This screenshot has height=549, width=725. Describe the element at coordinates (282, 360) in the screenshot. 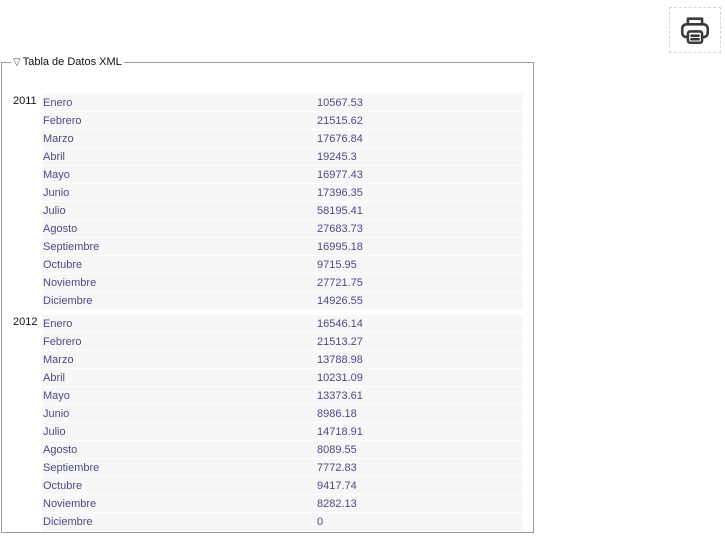

I see `table-row: Marzo 13788.98` at that location.